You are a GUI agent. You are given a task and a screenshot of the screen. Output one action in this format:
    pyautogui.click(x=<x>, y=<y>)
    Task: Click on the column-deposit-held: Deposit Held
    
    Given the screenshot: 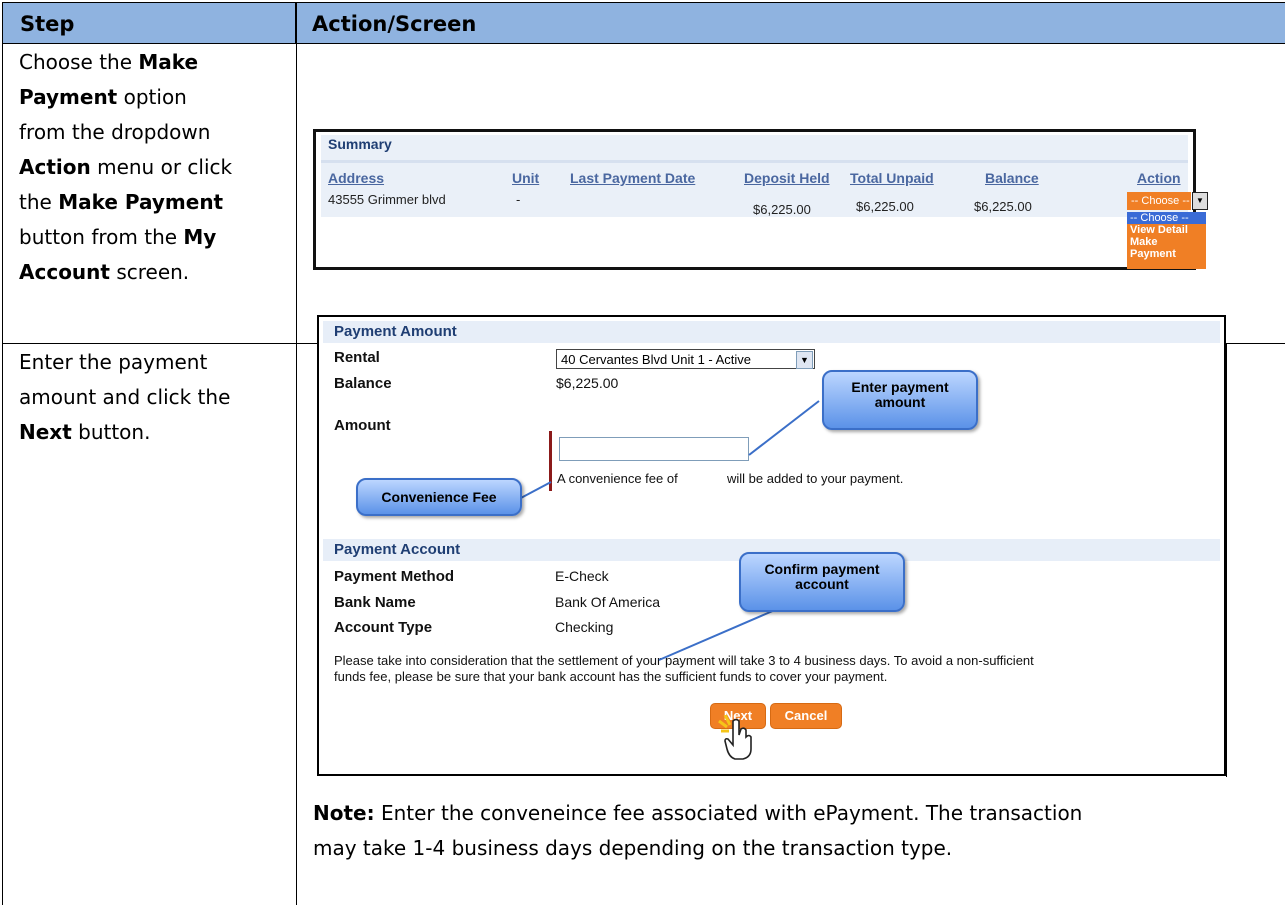 What is the action you would take?
    pyautogui.click(x=787, y=178)
    